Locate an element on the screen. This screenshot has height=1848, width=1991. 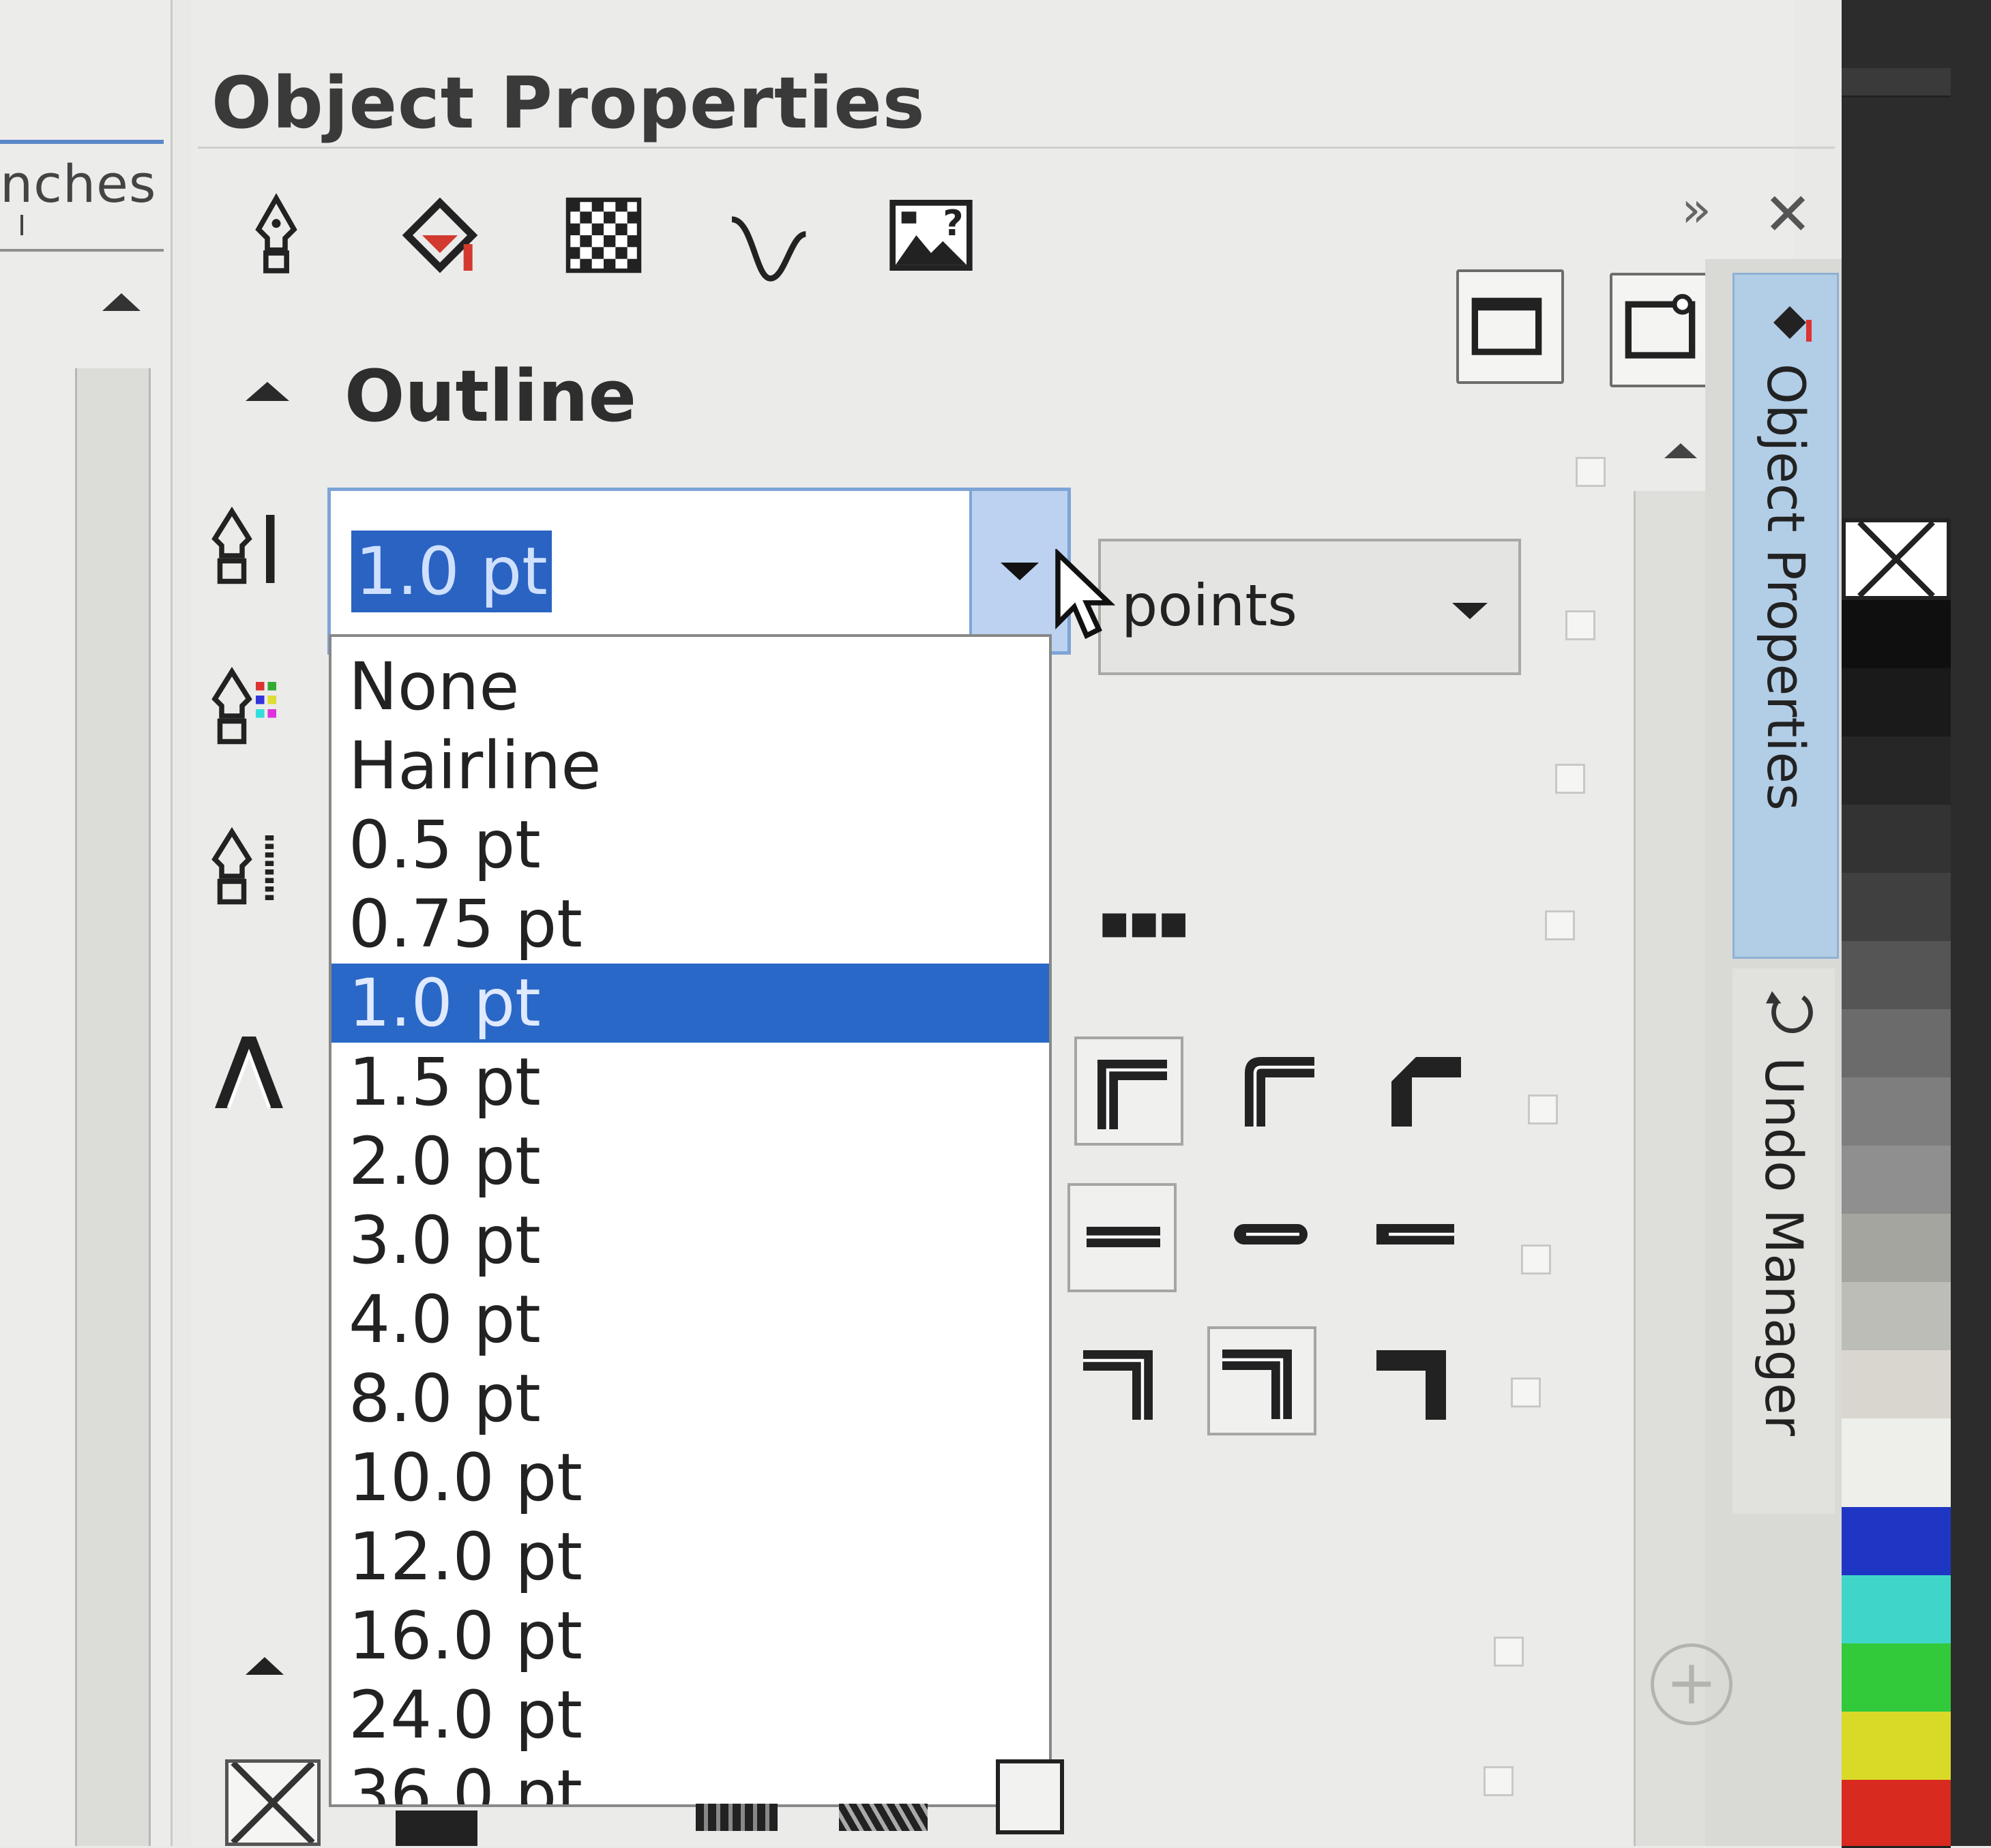
outline-width-value: 1.0 pt is located at coordinates (452, 571).